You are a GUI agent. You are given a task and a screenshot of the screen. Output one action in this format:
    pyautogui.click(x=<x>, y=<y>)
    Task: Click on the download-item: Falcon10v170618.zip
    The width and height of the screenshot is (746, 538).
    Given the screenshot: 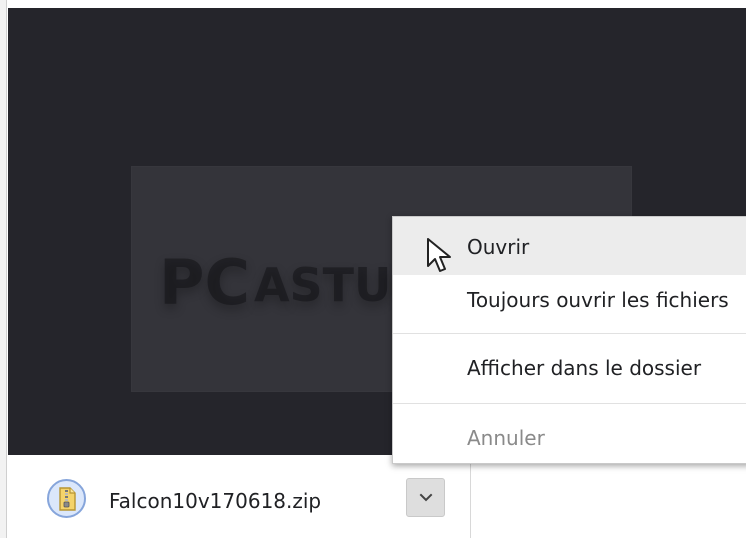 What is the action you would take?
    pyautogui.click(x=239, y=496)
    